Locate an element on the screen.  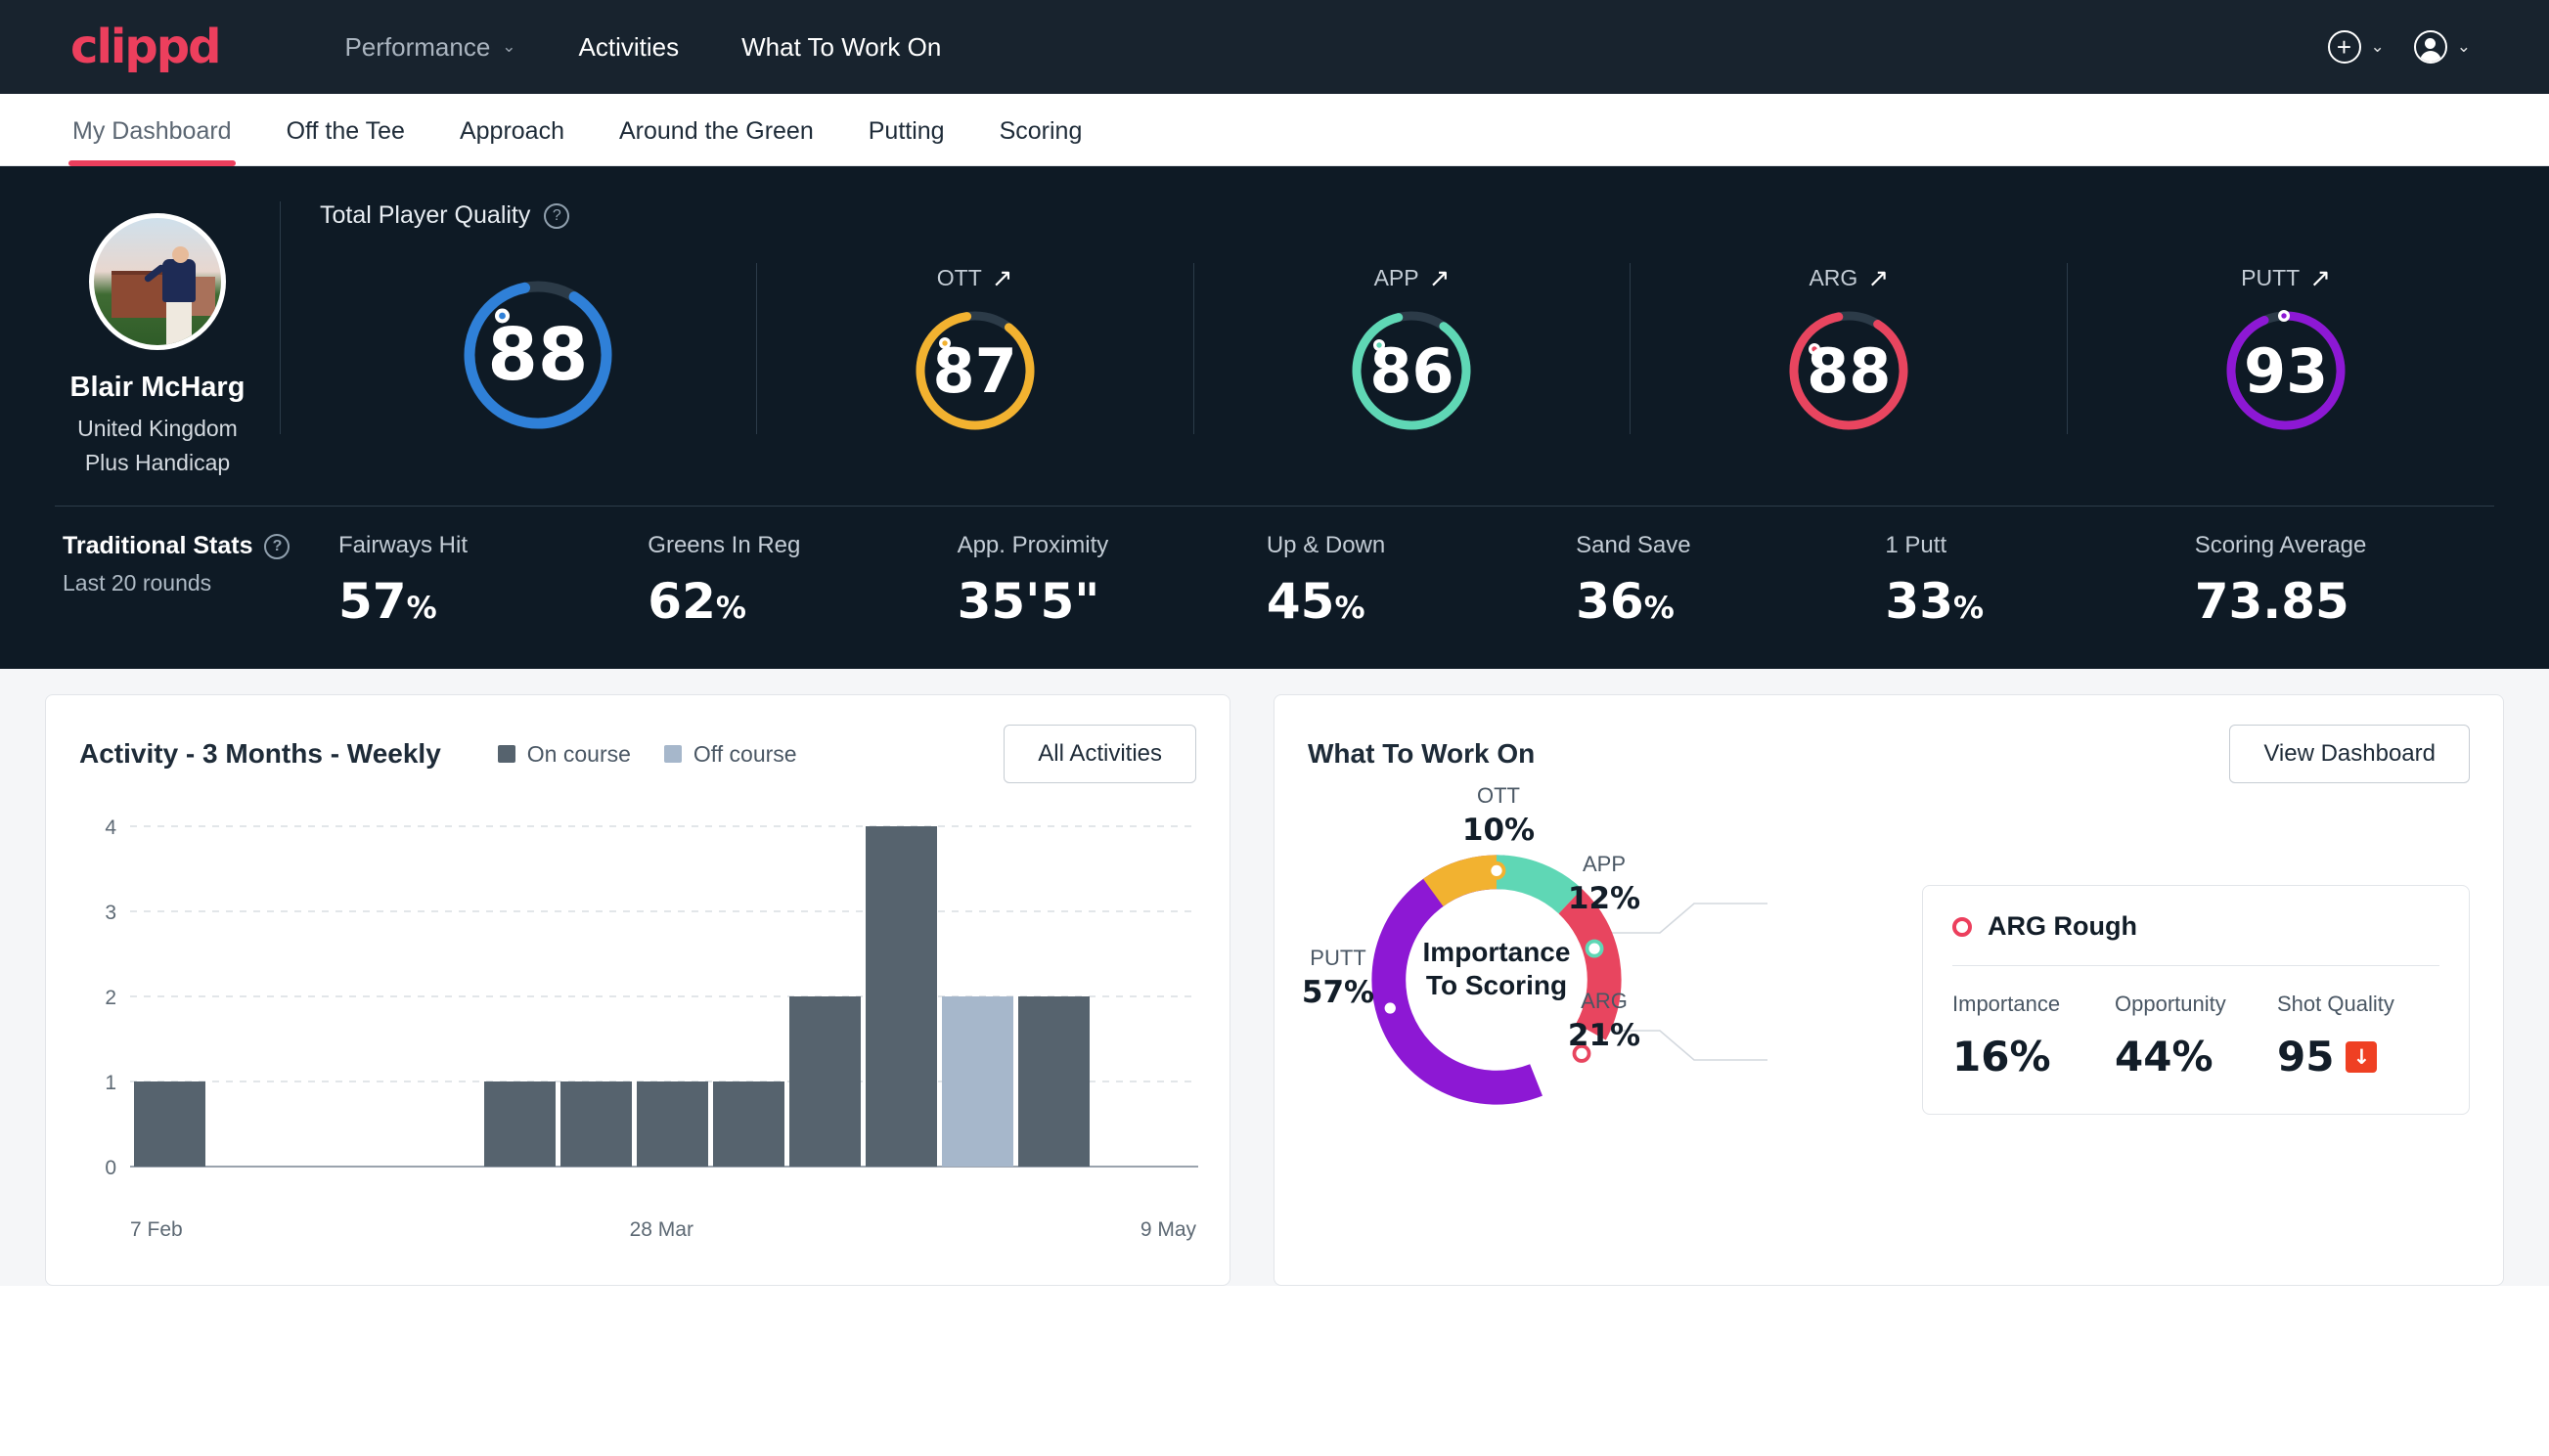
legend-on-course: On course is located at coordinates (564, 754).